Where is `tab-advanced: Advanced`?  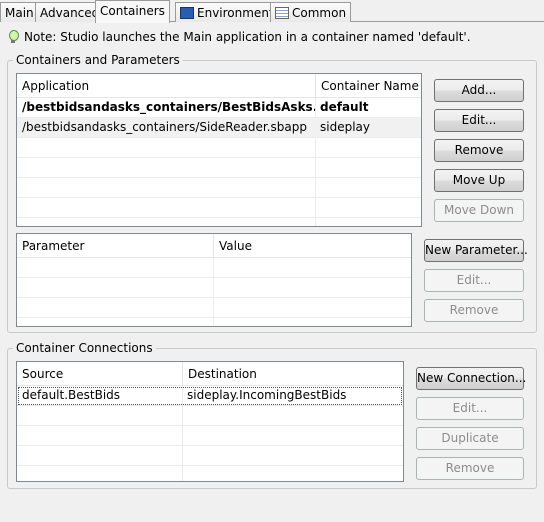
tab-advanced: Advanced is located at coordinates (70, 12).